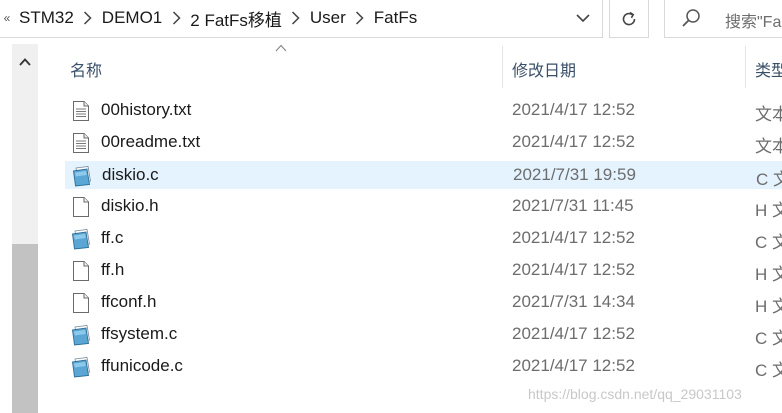 Image resolution: width=782 pixels, height=413 pixels. What do you see at coordinates (423, 175) in the screenshot?
I see `file-row: diskio.c 2021/7/31 19:59 C 文` at bounding box center [423, 175].